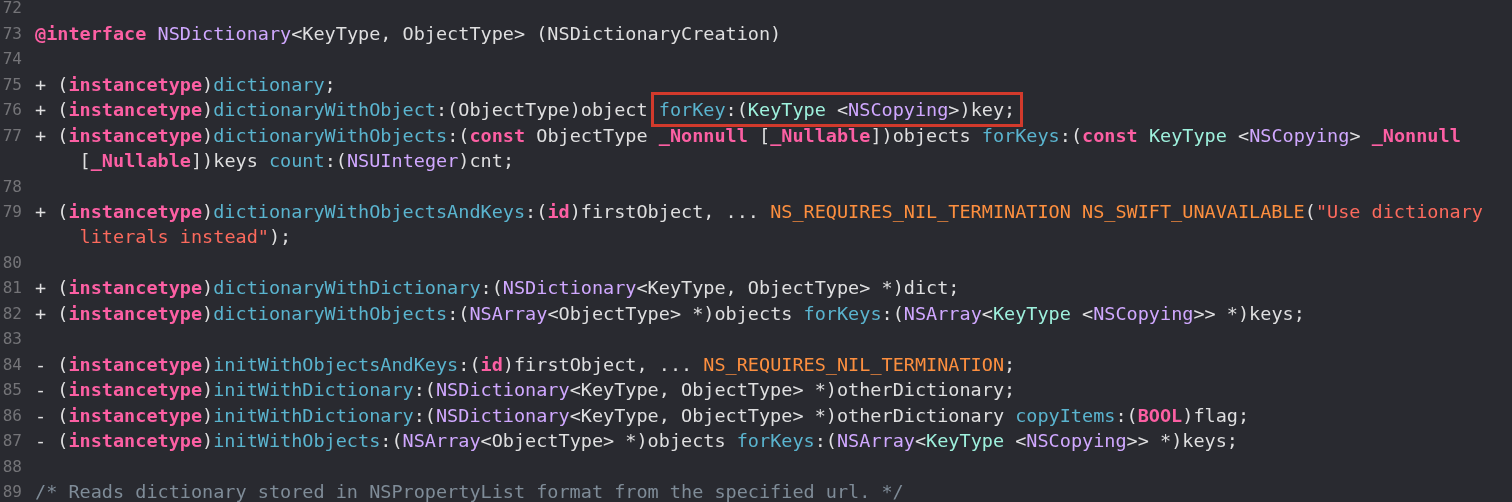 The image size is (1512, 502). What do you see at coordinates (12, 441) in the screenshot?
I see `line-number: 87` at bounding box center [12, 441].